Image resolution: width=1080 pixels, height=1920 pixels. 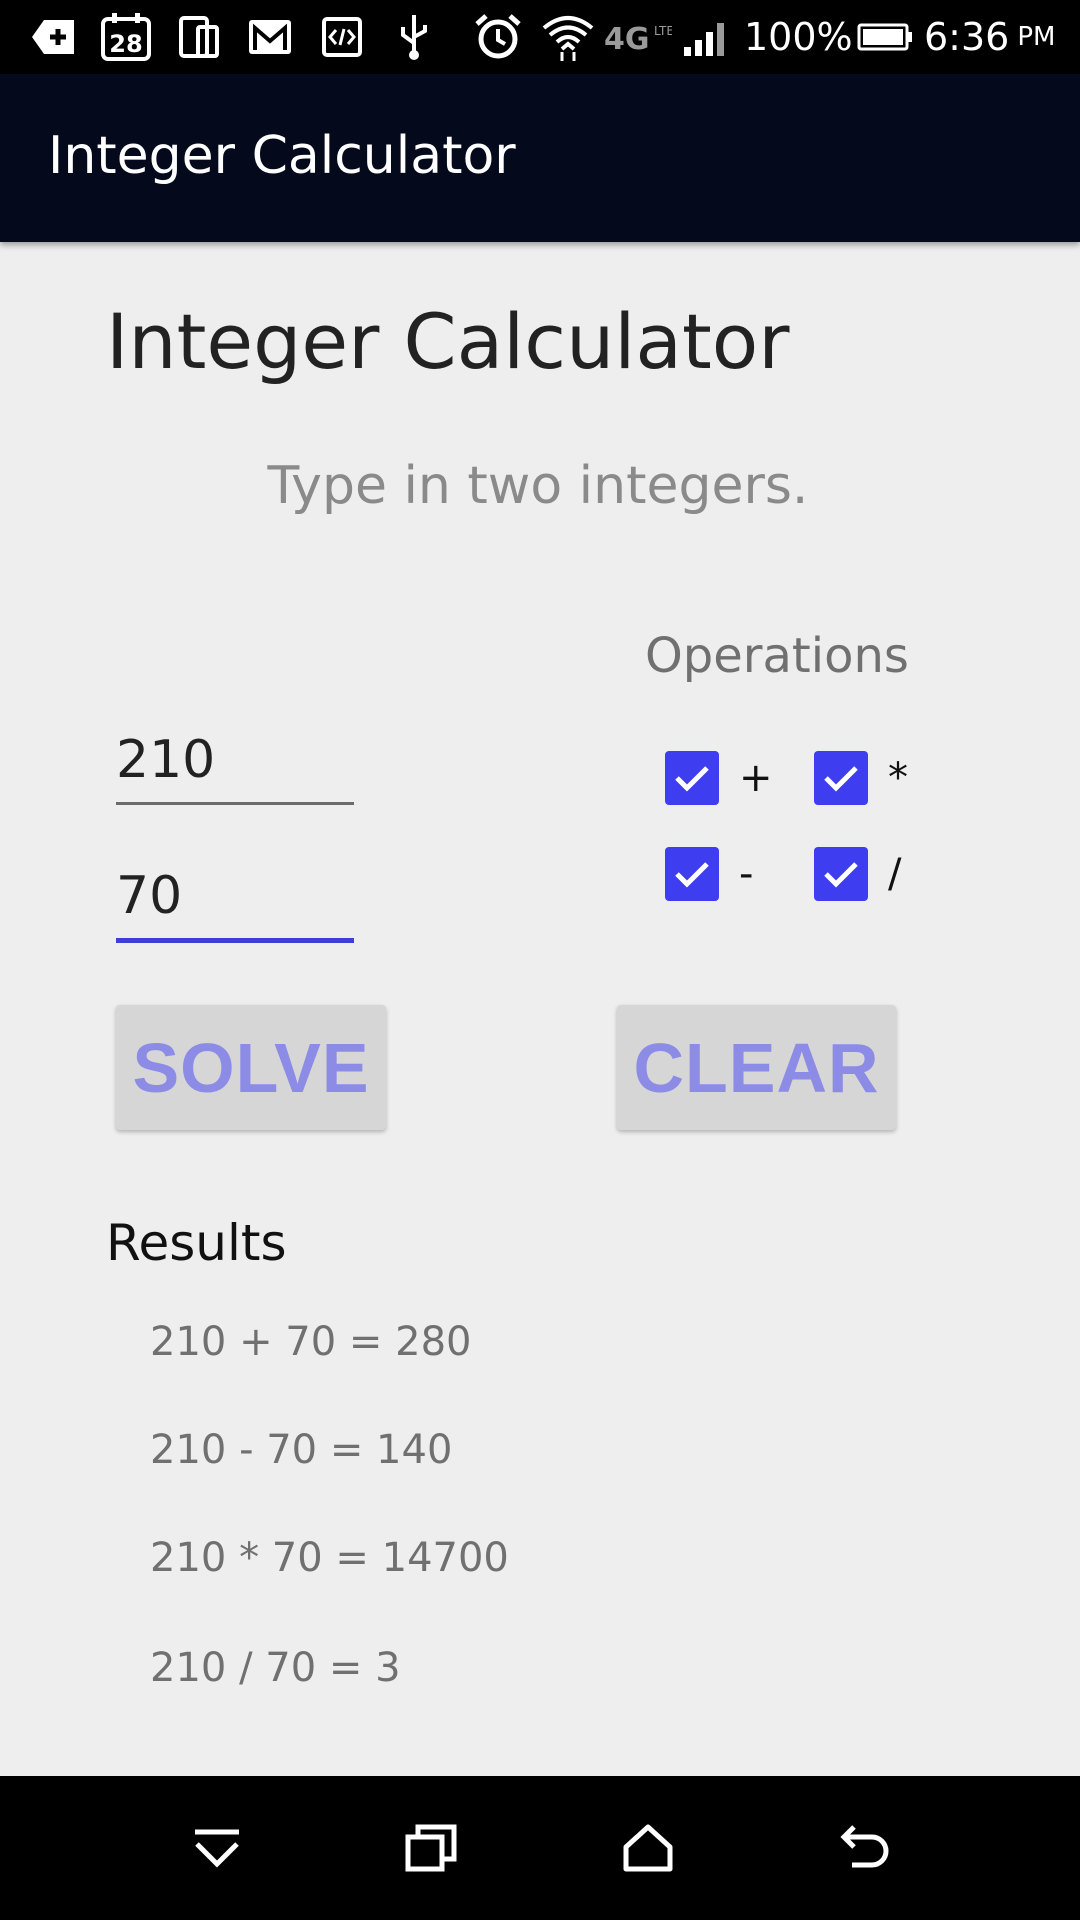 What do you see at coordinates (663, 31) in the screenshot?
I see `svg-text: LTE` at bounding box center [663, 31].